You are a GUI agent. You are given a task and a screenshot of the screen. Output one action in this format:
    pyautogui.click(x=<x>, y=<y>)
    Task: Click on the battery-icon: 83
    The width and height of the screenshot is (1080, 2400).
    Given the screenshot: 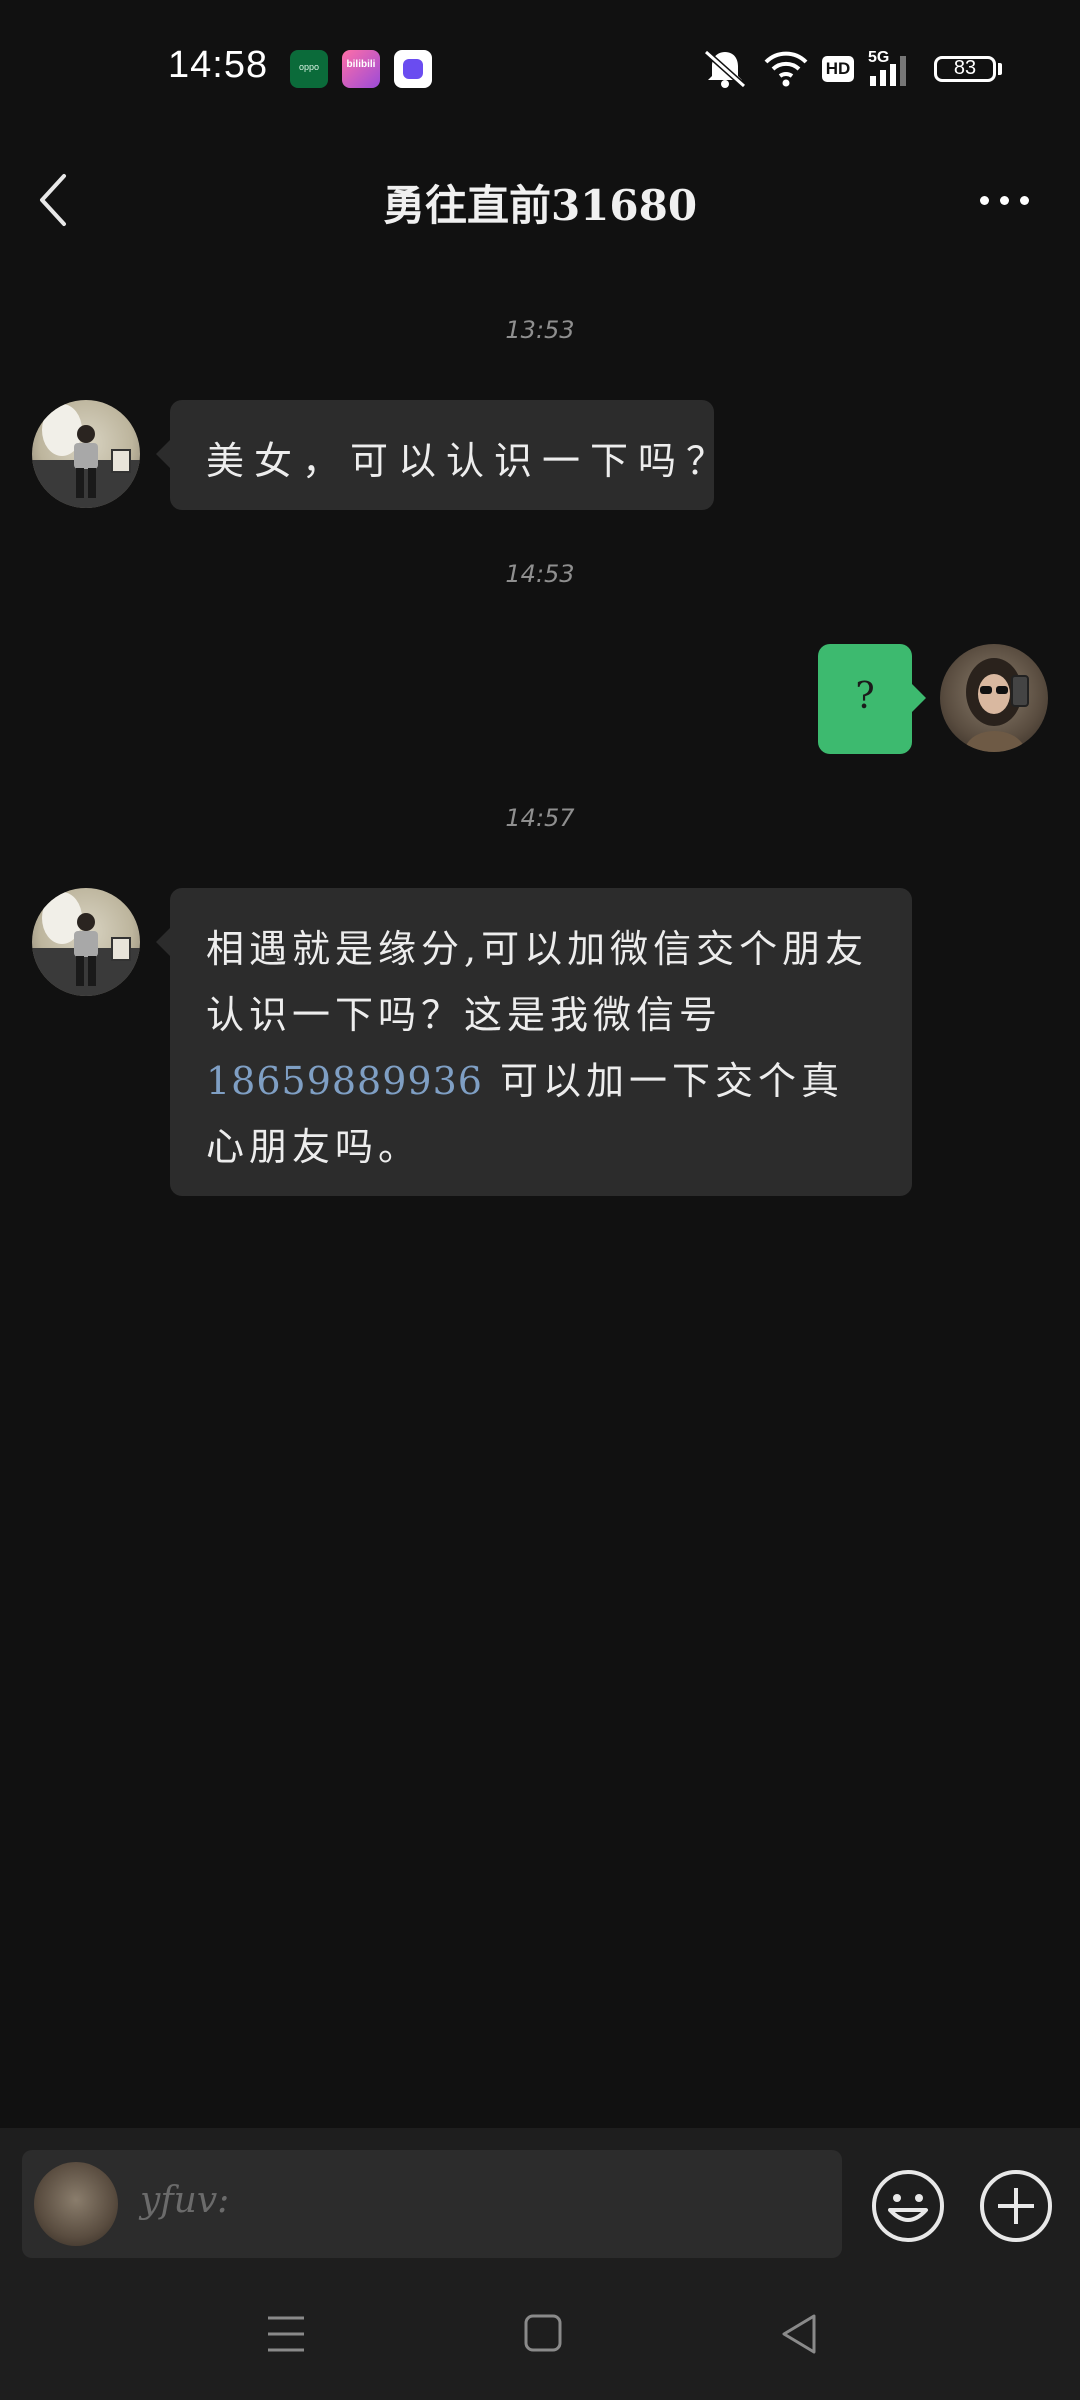 What is the action you would take?
    pyautogui.click(x=965, y=69)
    